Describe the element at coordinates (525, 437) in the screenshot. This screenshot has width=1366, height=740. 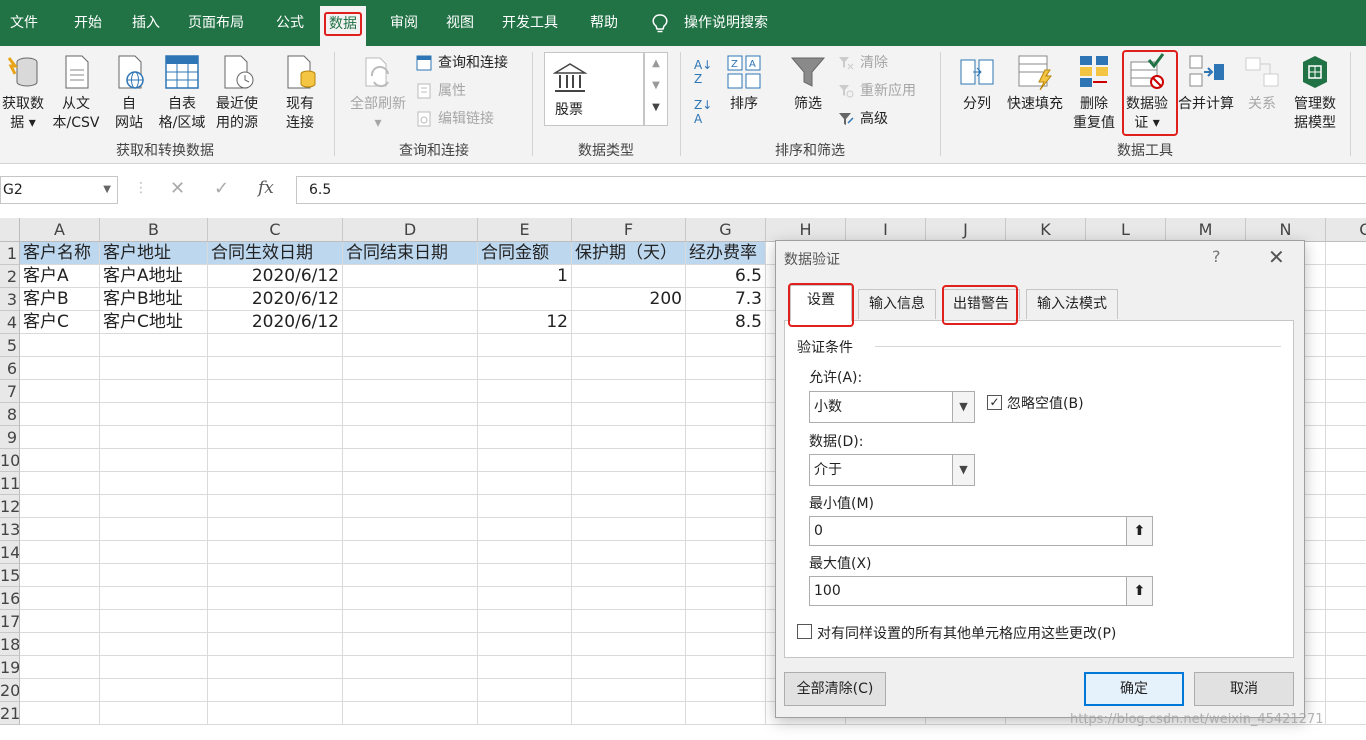
I see `cell-E9` at that location.